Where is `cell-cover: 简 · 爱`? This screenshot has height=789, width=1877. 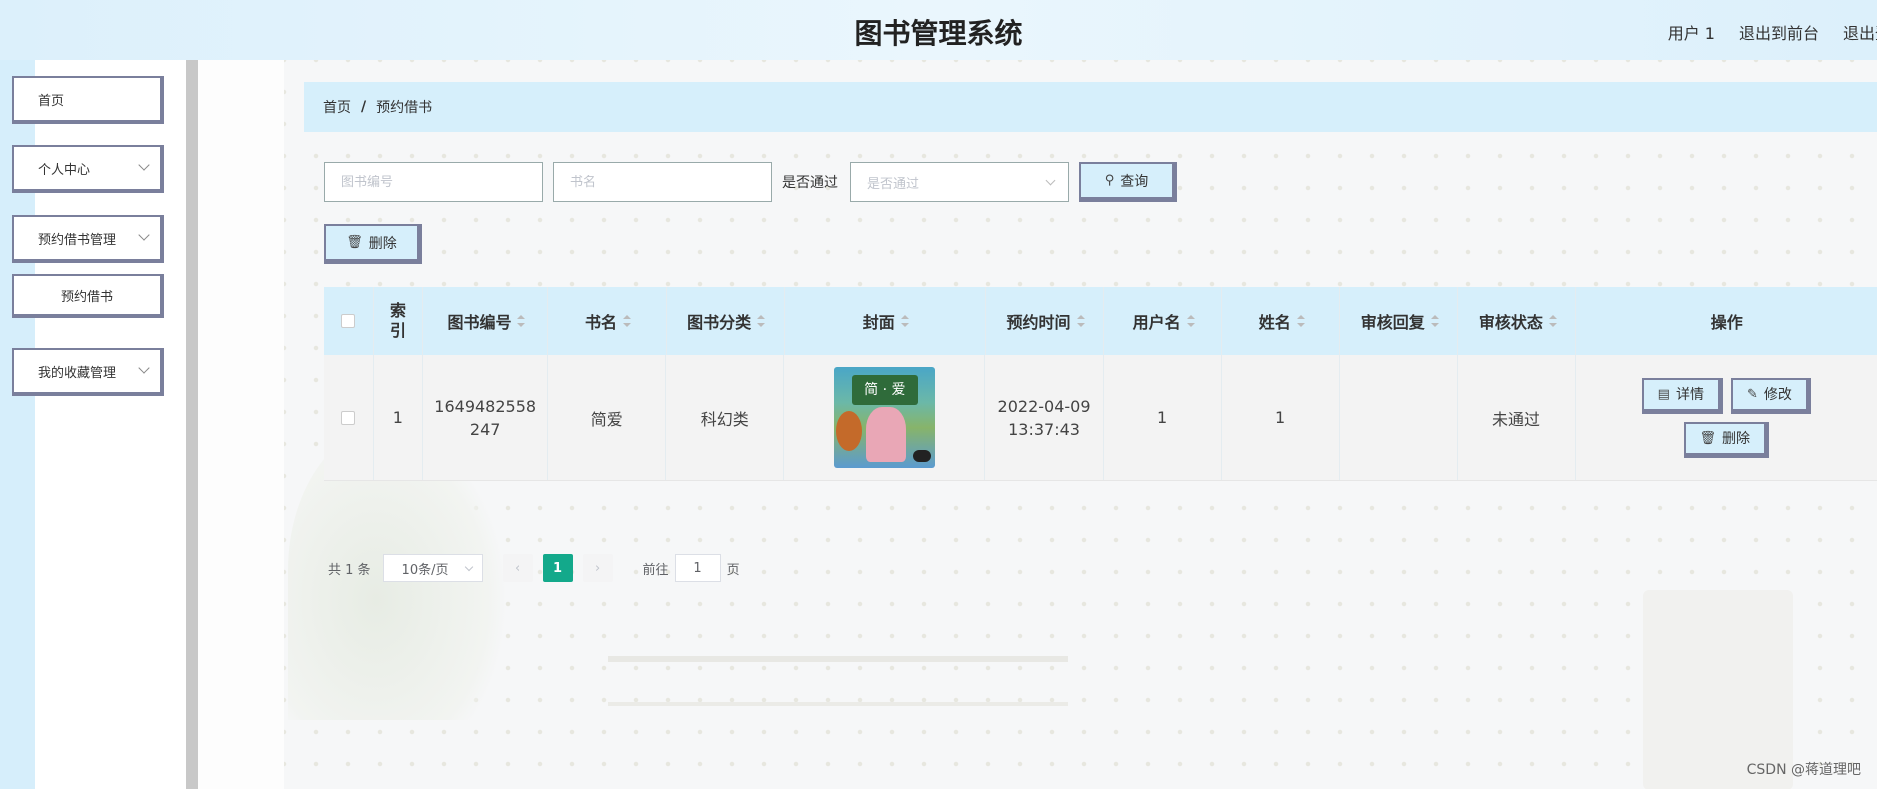
cell-cover: 简 · 爱 is located at coordinates (885, 417).